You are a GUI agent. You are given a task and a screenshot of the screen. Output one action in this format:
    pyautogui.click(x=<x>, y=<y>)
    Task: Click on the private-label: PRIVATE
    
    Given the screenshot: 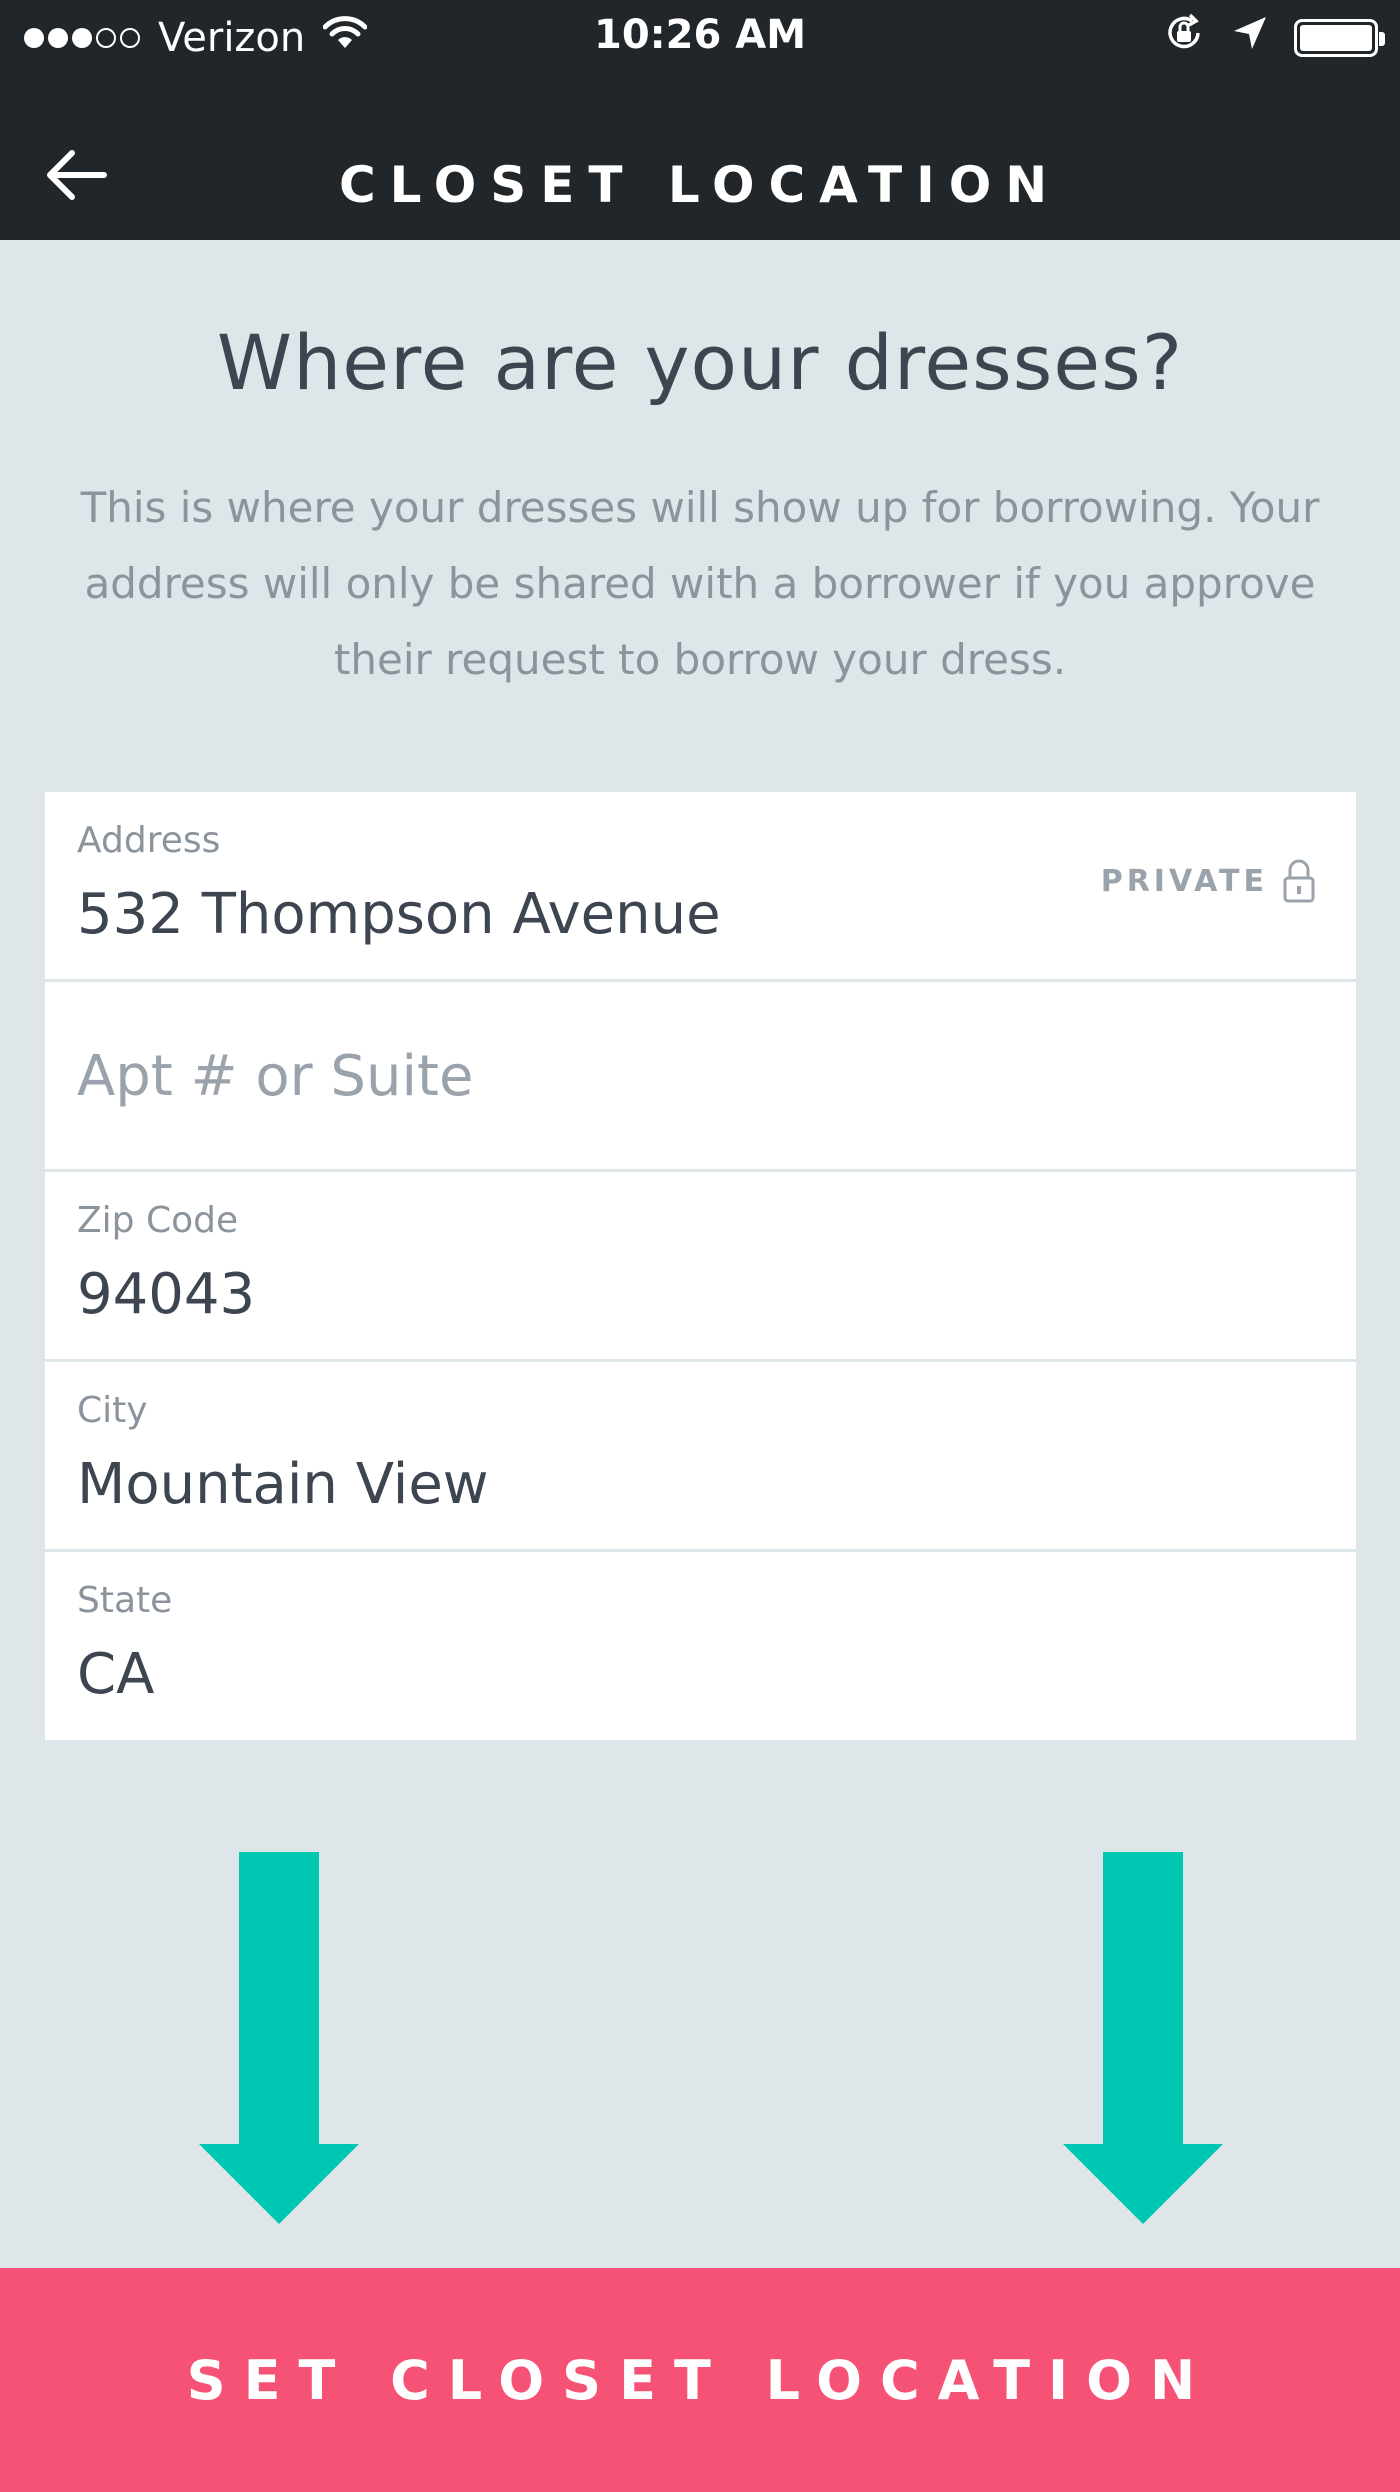 What is the action you would take?
    pyautogui.click(x=1184, y=881)
    